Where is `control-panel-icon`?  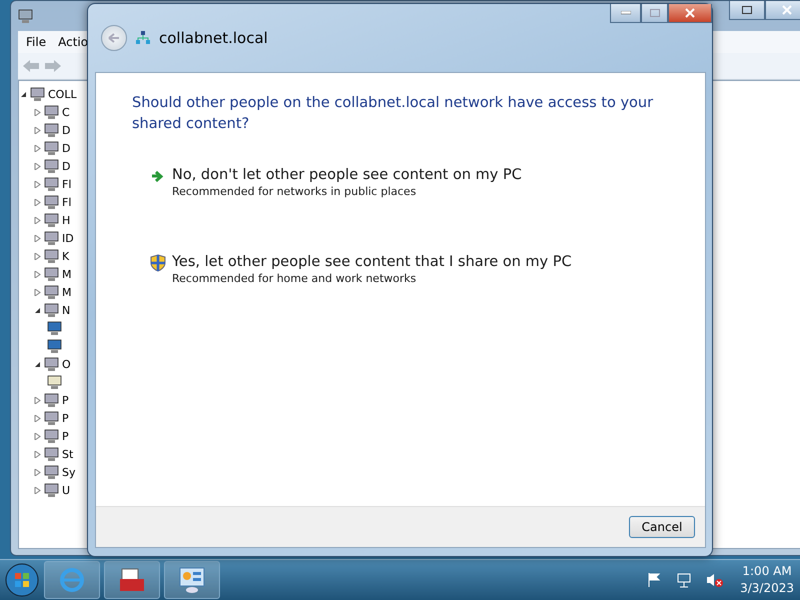 control-panel-icon is located at coordinates (192, 580).